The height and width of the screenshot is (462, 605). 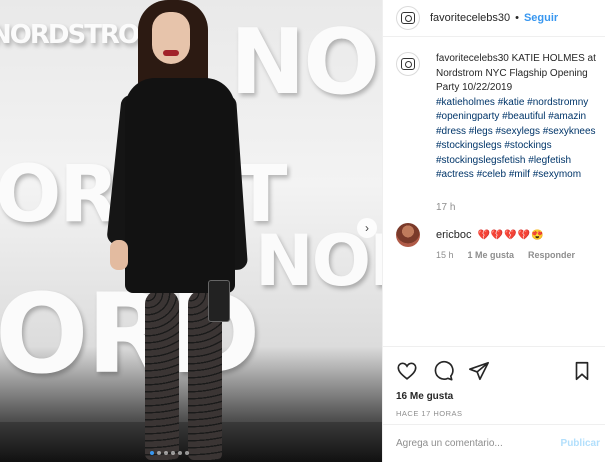 I want to click on comment-text: 💔💔💔💔😍, so click(x=511, y=235).